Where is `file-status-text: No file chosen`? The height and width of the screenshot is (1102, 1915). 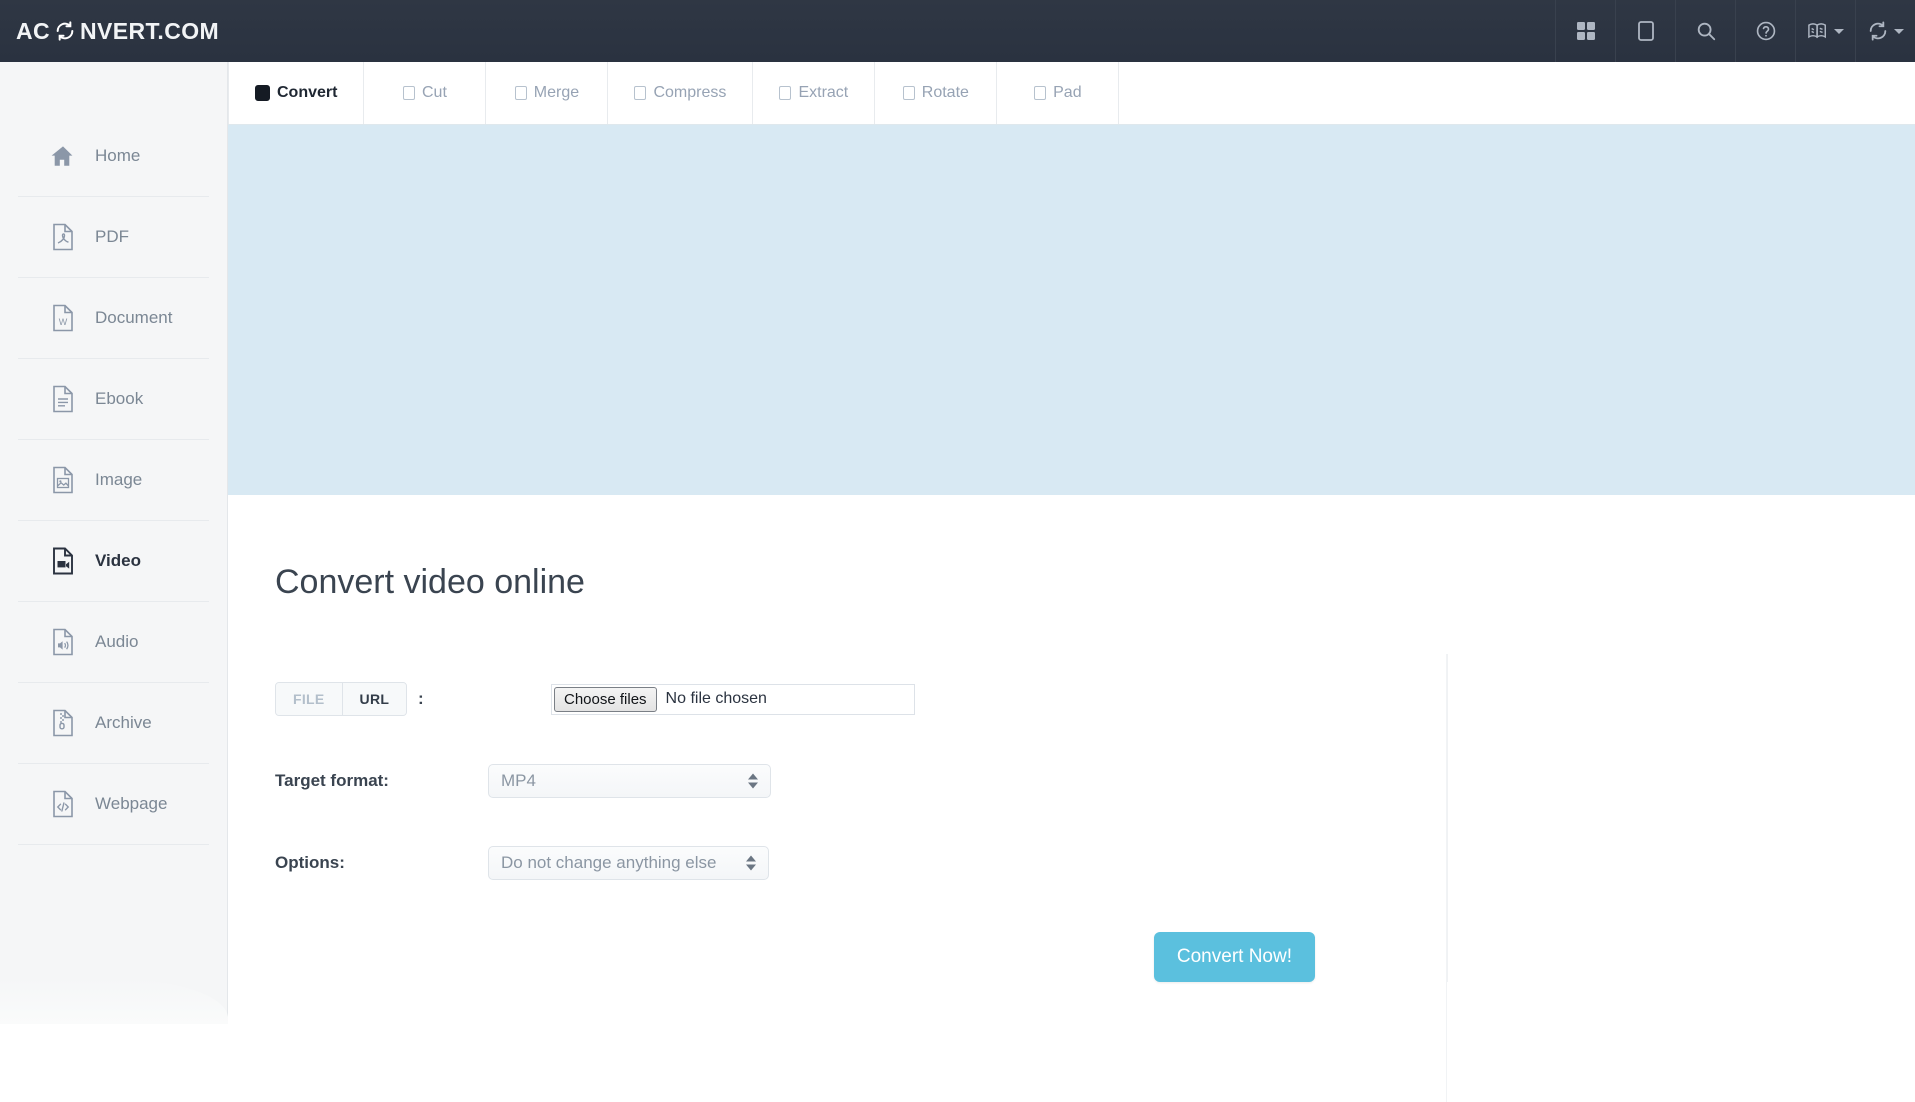 file-status-text: No file chosen is located at coordinates (716, 698).